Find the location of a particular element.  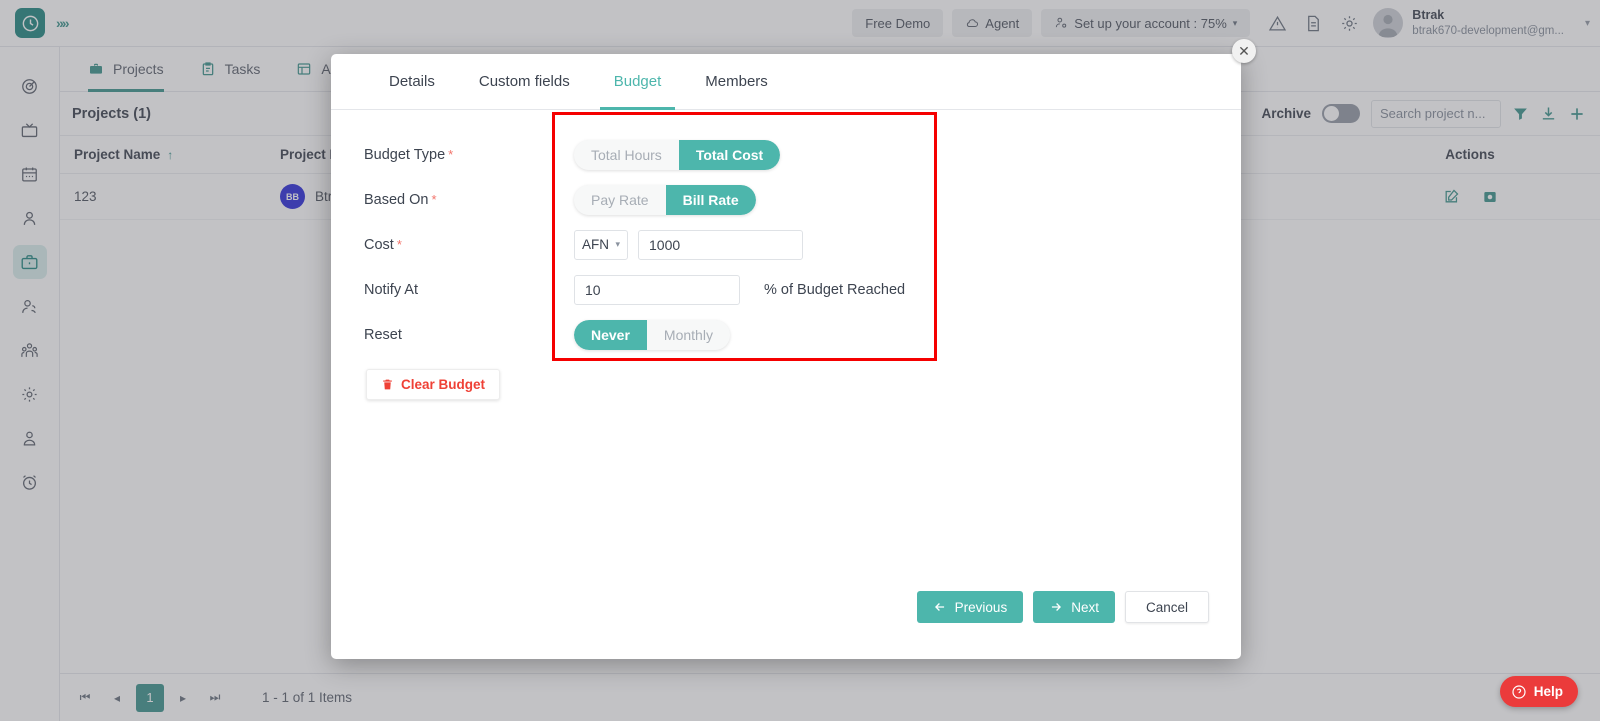

budget-type-segmented: Total Hours Total Cost is located at coordinates (677, 154).